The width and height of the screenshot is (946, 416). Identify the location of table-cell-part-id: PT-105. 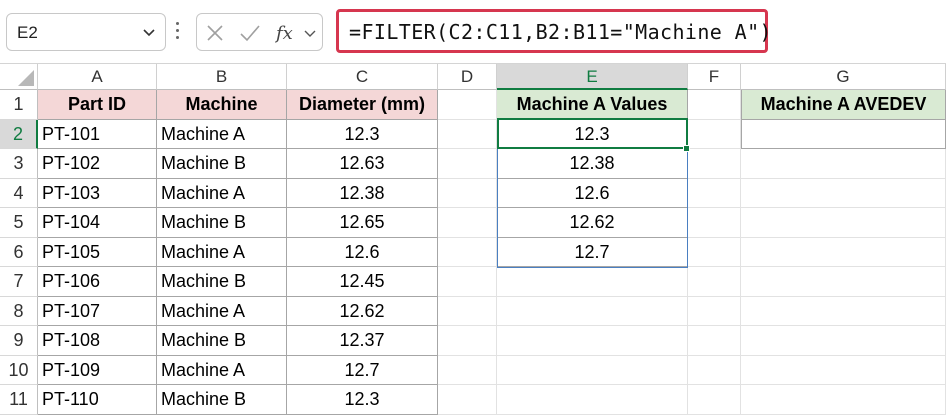
(97, 252).